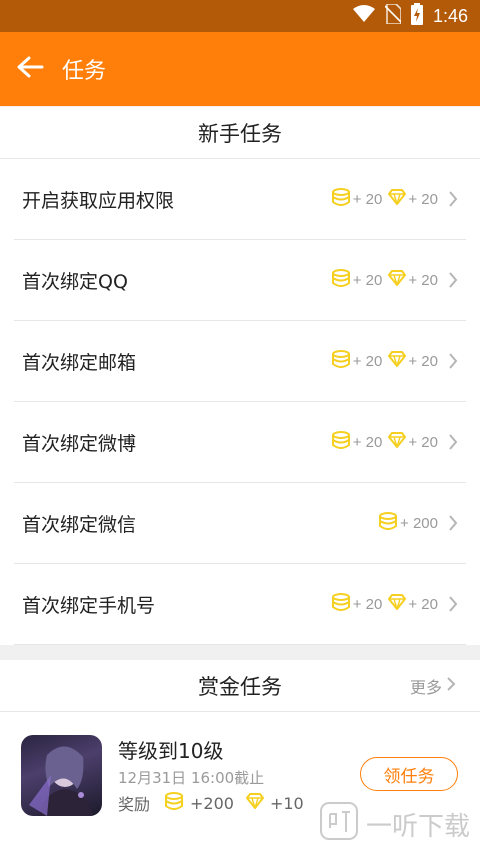  Describe the element at coordinates (79, 443) in the screenshot. I see `task-name: 首次绑定微博` at that location.